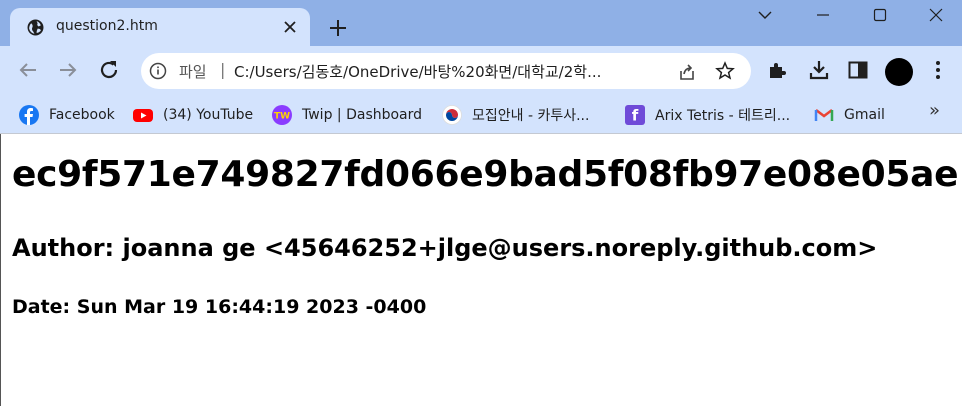 This screenshot has height=406, width=962. I want to click on back-icon, so click(28, 70).